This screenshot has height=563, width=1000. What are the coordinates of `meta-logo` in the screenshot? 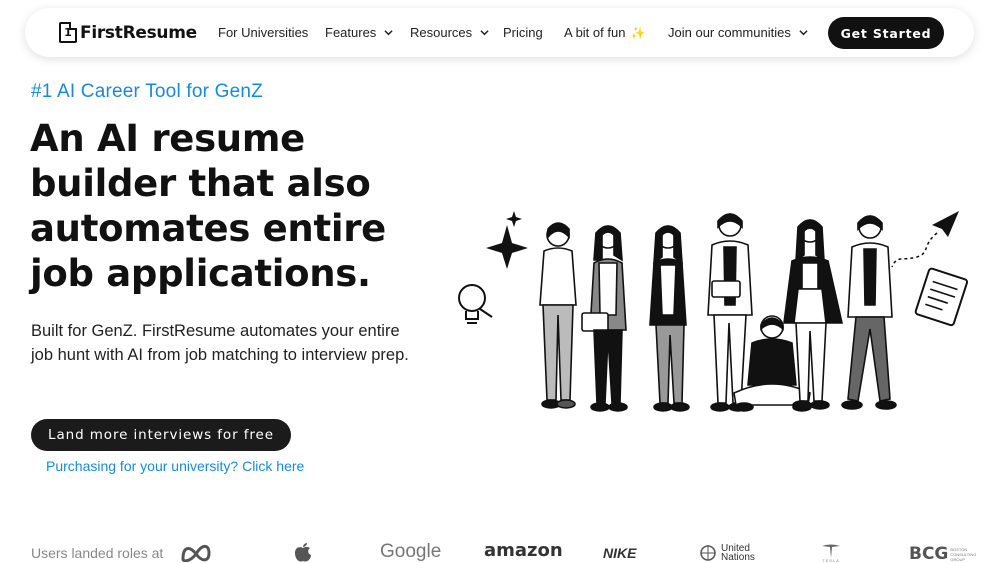 It's located at (196, 553).